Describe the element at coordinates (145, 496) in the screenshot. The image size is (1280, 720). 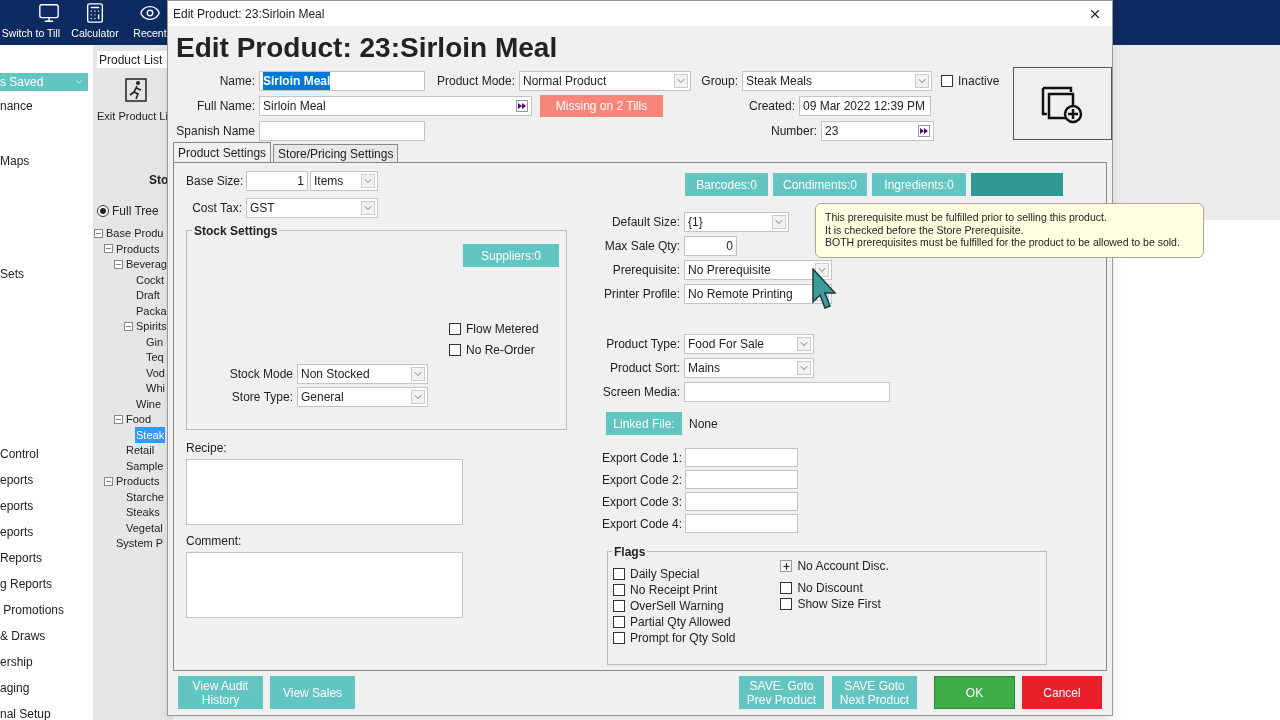
I see `tree-item: Starche` at that location.